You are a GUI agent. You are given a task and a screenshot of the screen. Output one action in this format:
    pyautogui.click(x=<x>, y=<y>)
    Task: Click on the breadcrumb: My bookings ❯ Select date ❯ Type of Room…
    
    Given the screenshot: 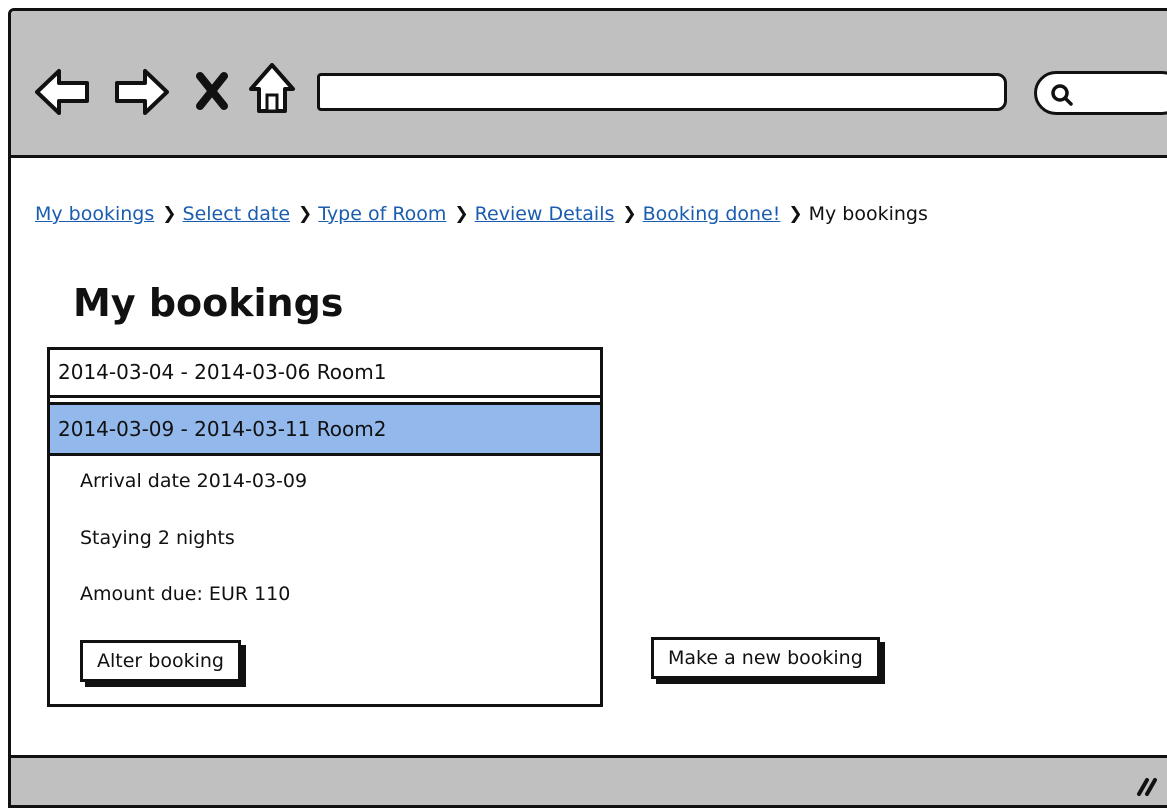 What is the action you would take?
    pyautogui.click(x=481, y=214)
    